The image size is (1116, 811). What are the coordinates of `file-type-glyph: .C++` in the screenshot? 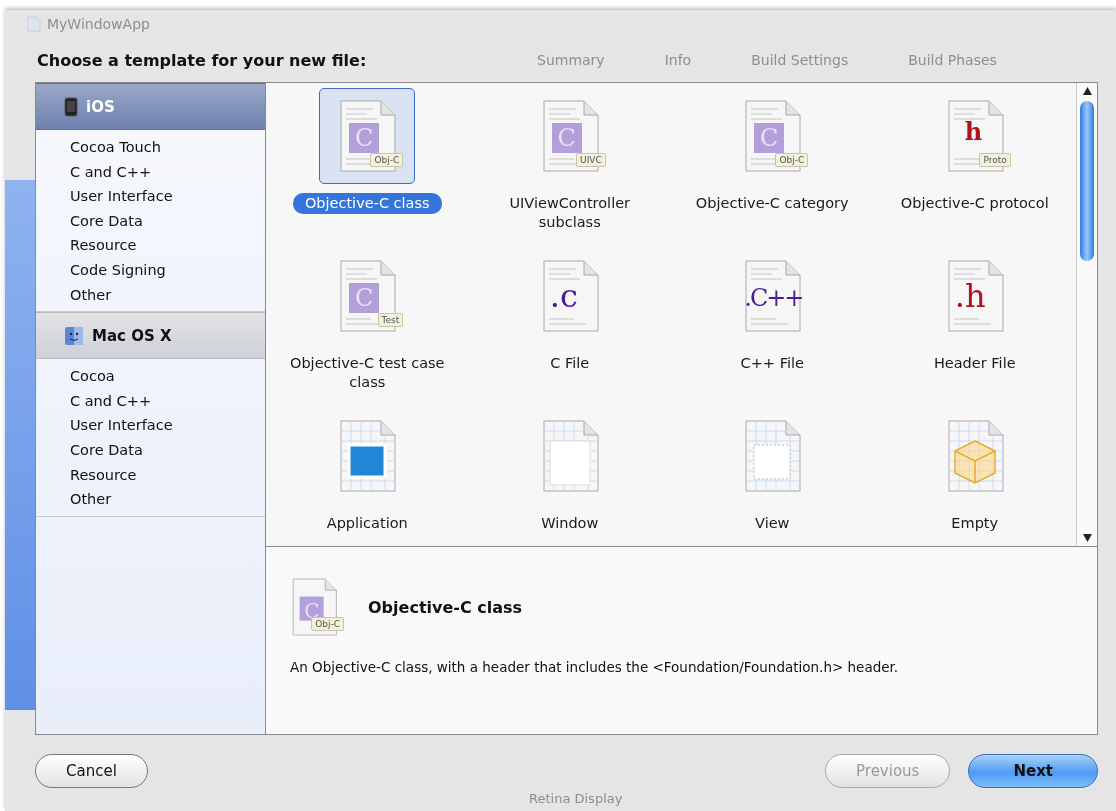 It's located at (773, 298).